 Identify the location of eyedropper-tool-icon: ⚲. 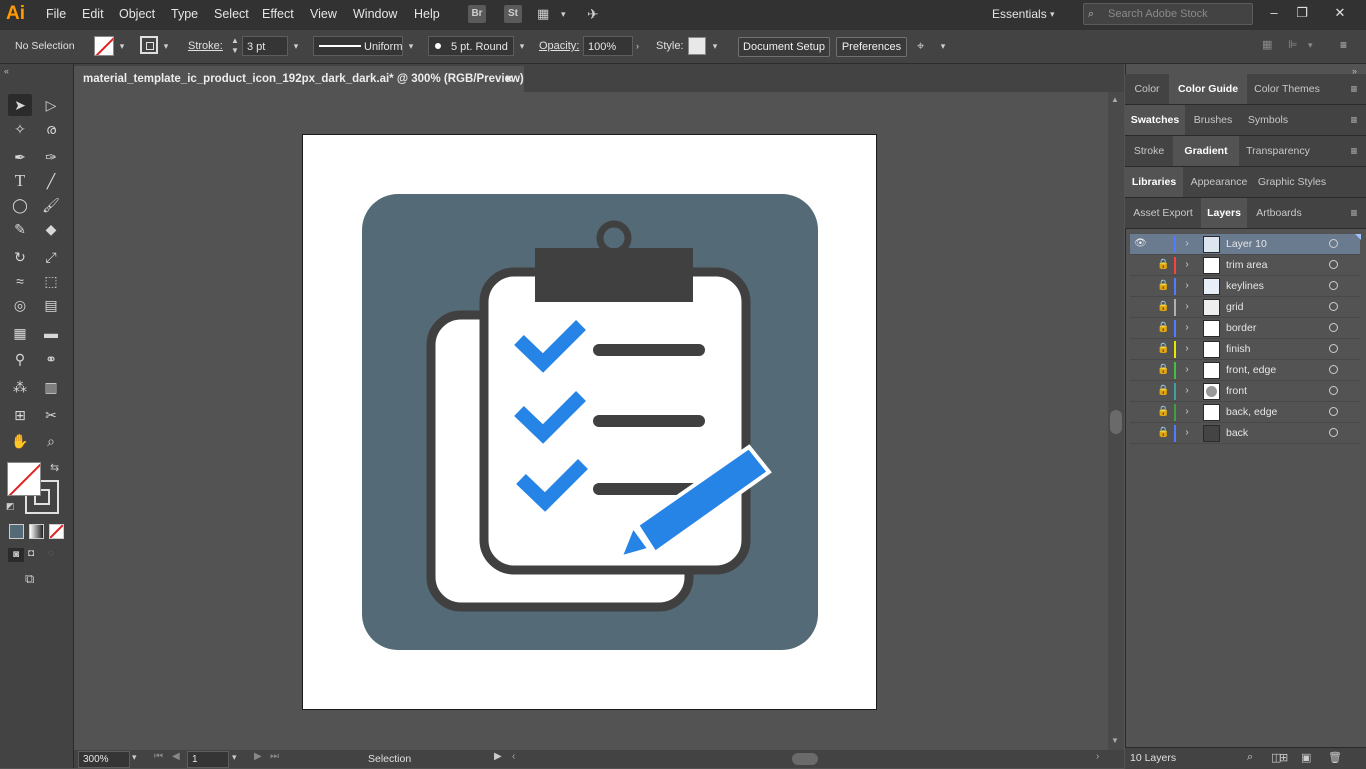
(20, 359).